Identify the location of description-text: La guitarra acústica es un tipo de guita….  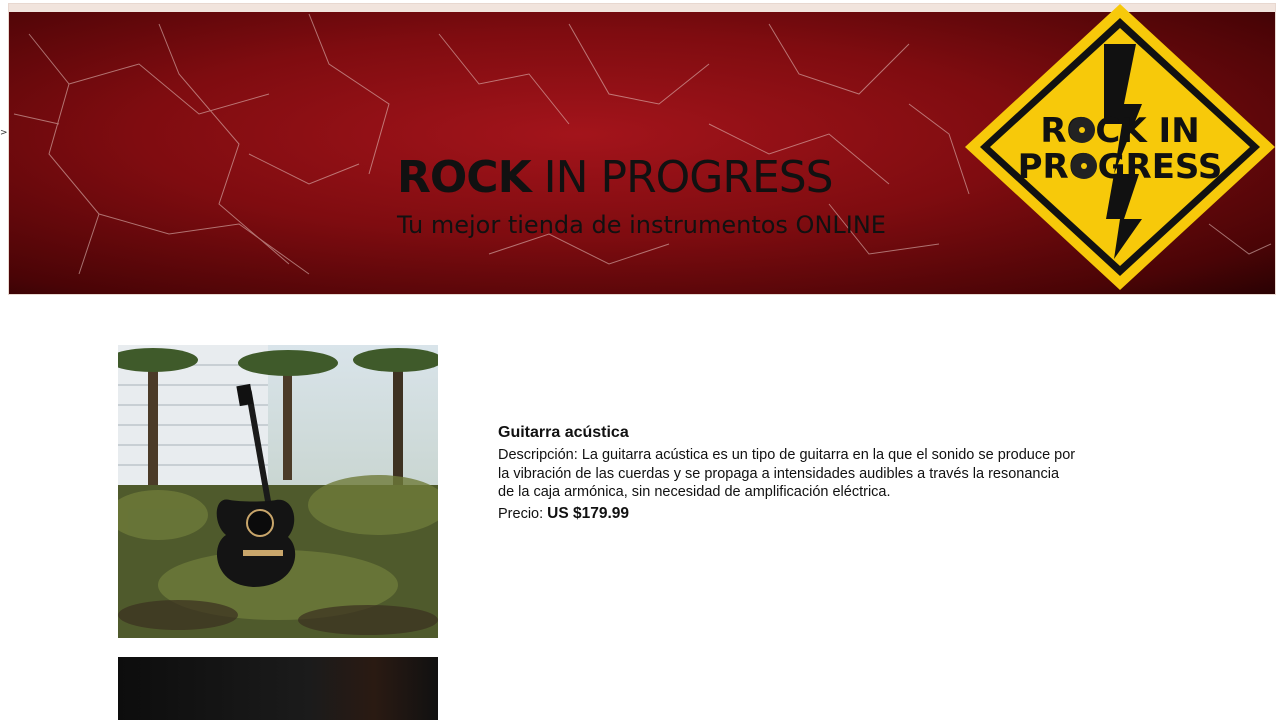
(787, 473).